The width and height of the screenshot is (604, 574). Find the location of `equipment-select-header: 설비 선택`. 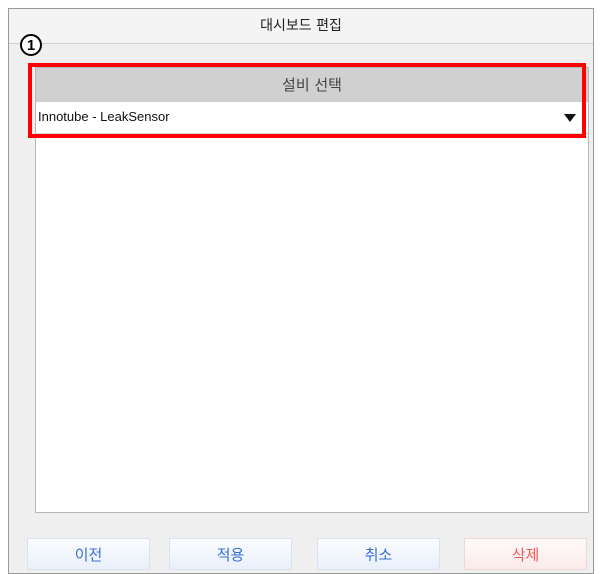

equipment-select-header: 설비 선택 is located at coordinates (312, 85).